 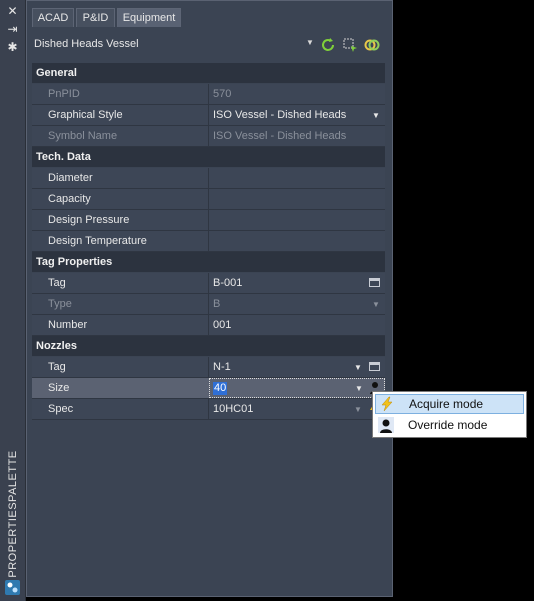 I want to click on property-row-type: Type B ▼, so click(x=208, y=304).